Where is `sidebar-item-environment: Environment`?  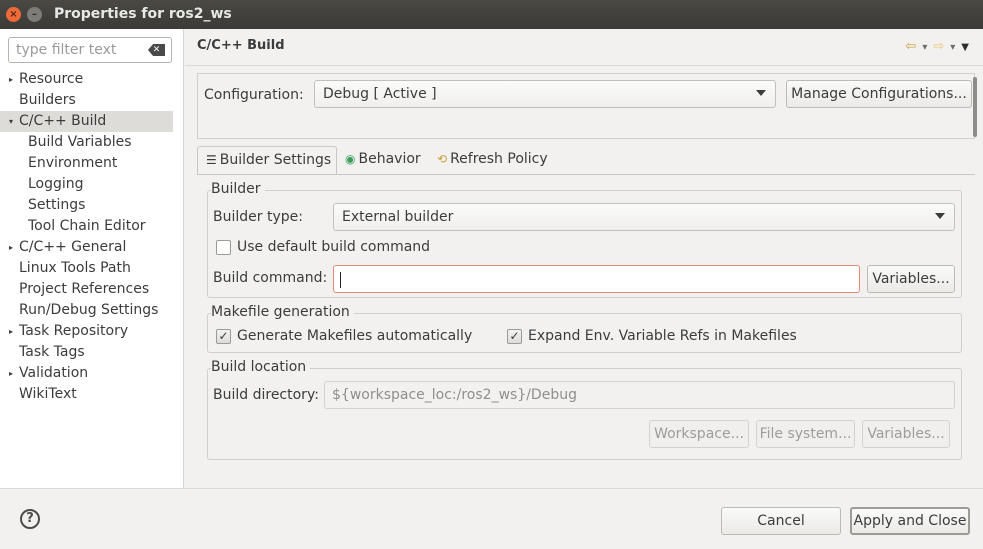 sidebar-item-environment: Environment is located at coordinates (86, 163).